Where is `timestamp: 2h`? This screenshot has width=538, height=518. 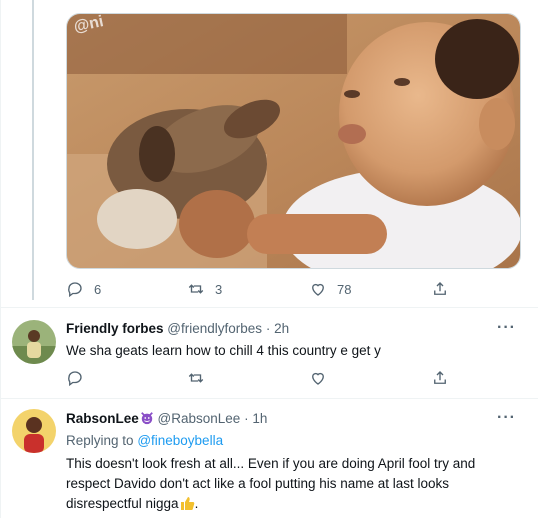
timestamp: 2h is located at coordinates (281, 328).